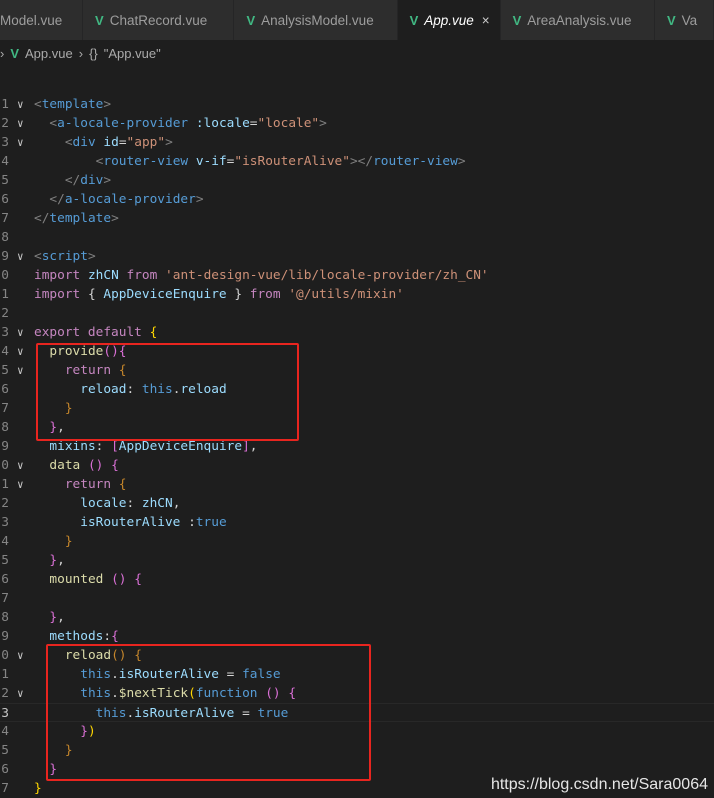 Image resolution: width=714 pixels, height=798 pixels. What do you see at coordinates (357, 484) in the screenshot?
I see `code-line: 1 ∨ return {` at bounding box center [357, 484].